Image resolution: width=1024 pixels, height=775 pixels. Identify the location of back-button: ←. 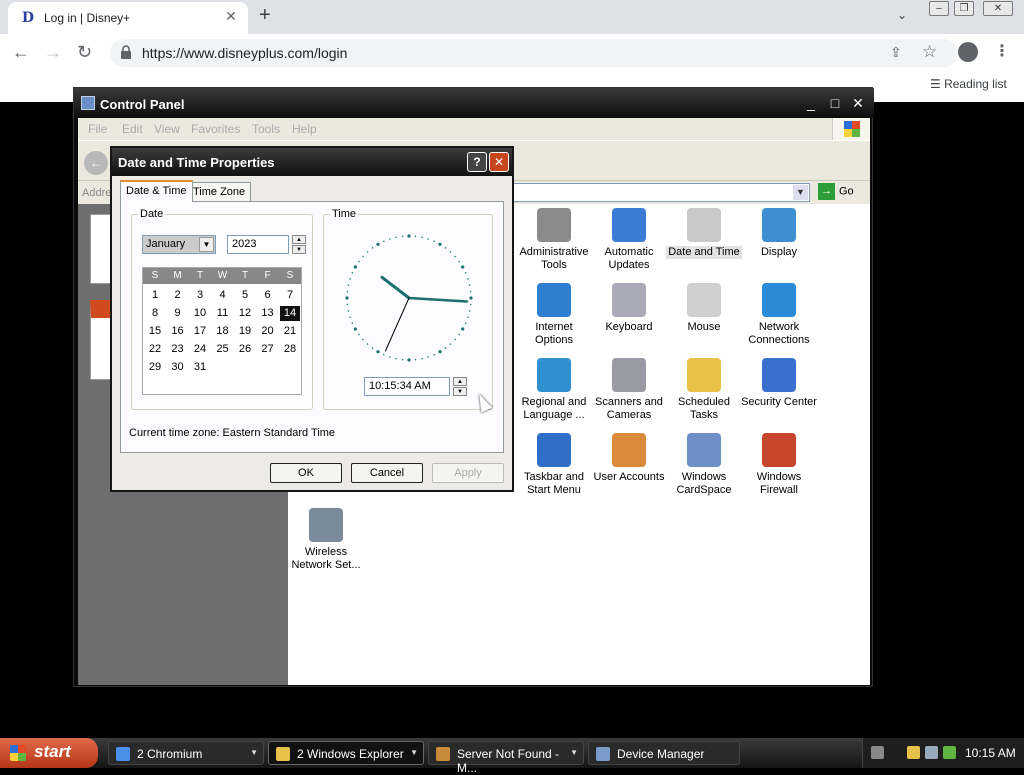
(96, 163).